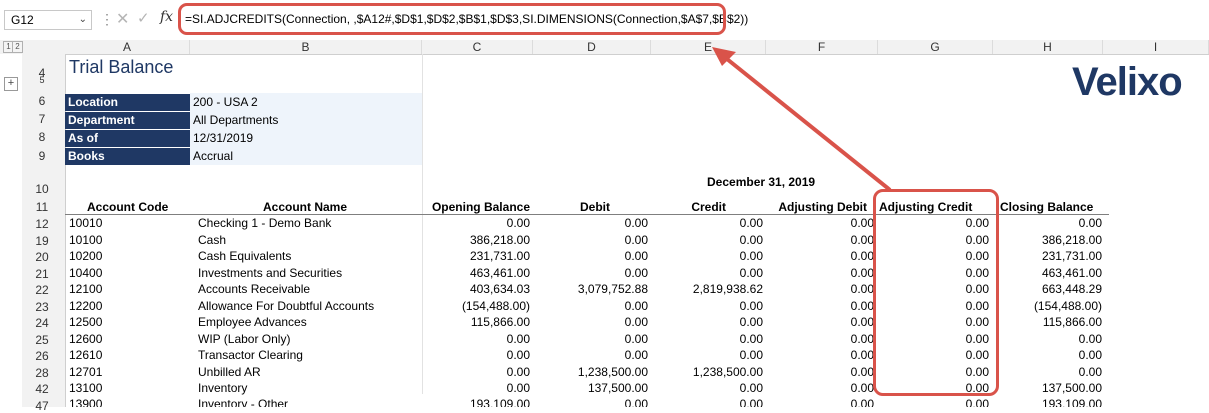 This screenshot has height=413, width=1209. What do you see at coordinates (476, 322) in the screenshot?
I see `cell-opening-balance: 115,866.00` at bounding box center [476, 322].